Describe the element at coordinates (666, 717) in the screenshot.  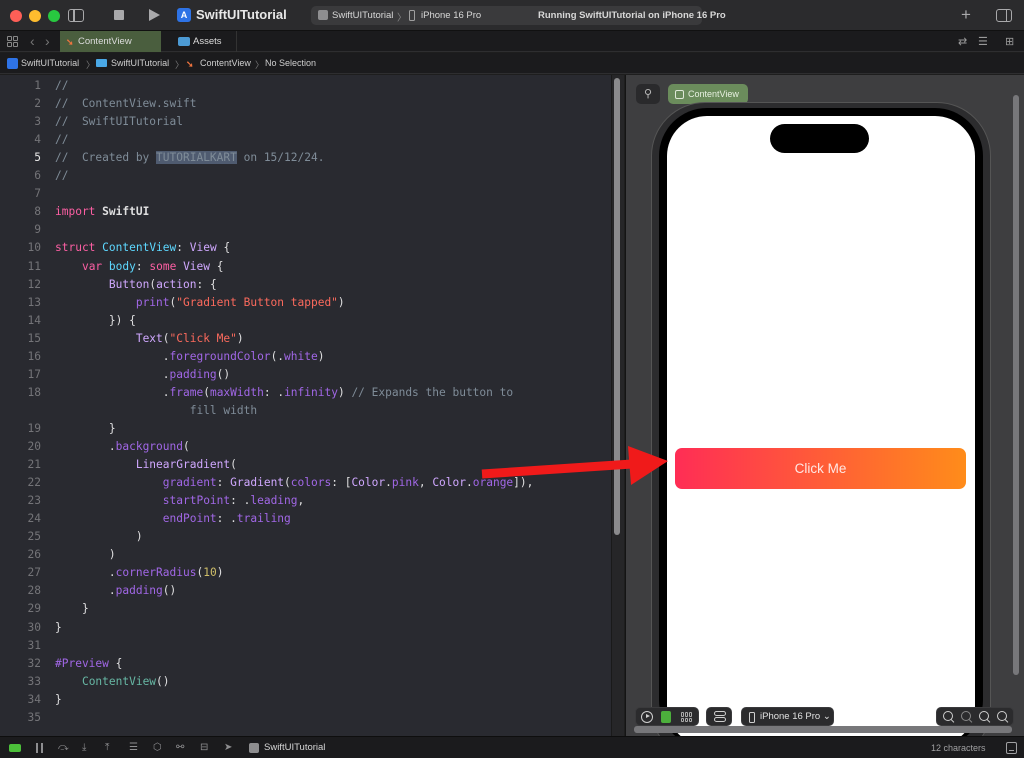
I see `selectable-mode-icon` at that location.